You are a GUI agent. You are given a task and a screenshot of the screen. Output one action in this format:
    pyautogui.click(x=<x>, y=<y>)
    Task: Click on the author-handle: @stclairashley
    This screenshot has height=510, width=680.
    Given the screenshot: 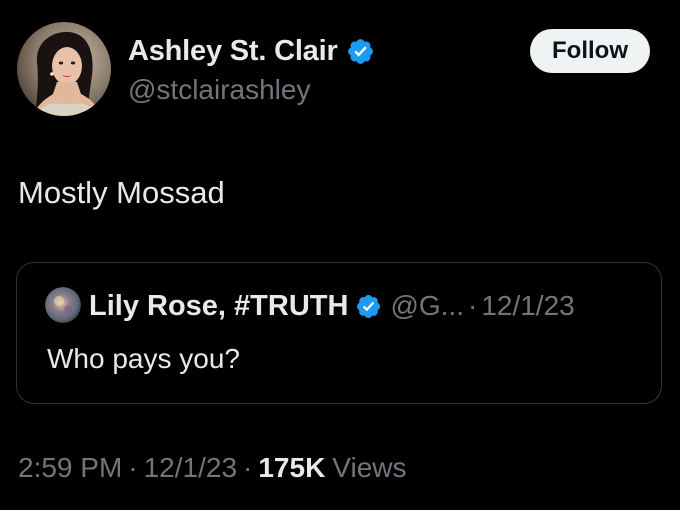 What is the action you would take?
    pyautogui.click(x=219, y=90)
    